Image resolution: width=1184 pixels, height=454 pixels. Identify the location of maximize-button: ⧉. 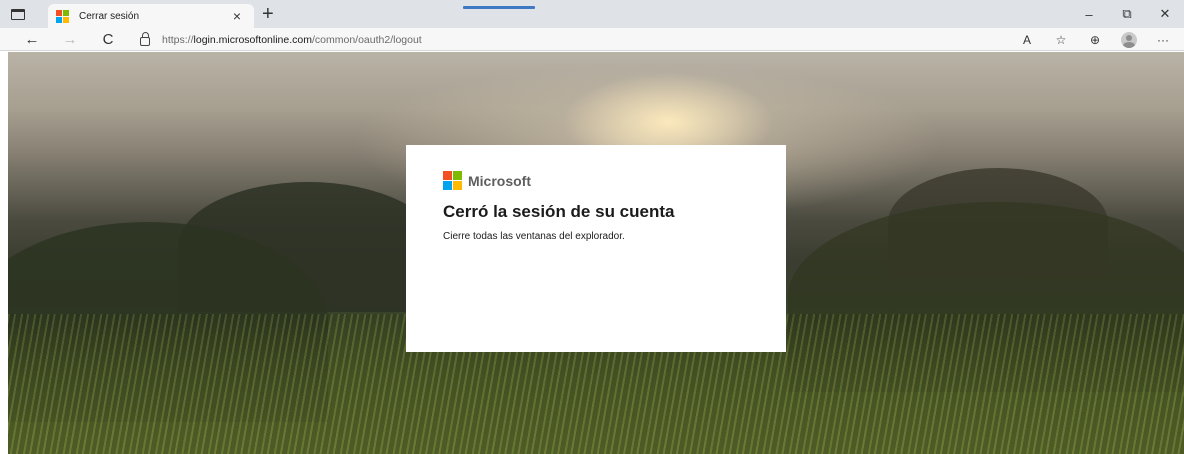
(1127, 14).